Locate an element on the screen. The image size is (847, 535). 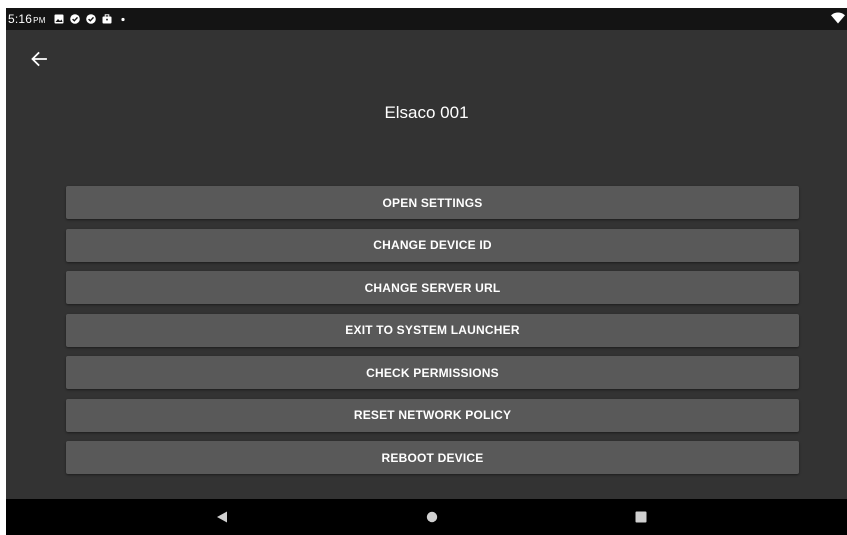
nav-home-icon is located at coordinates (432, 517).